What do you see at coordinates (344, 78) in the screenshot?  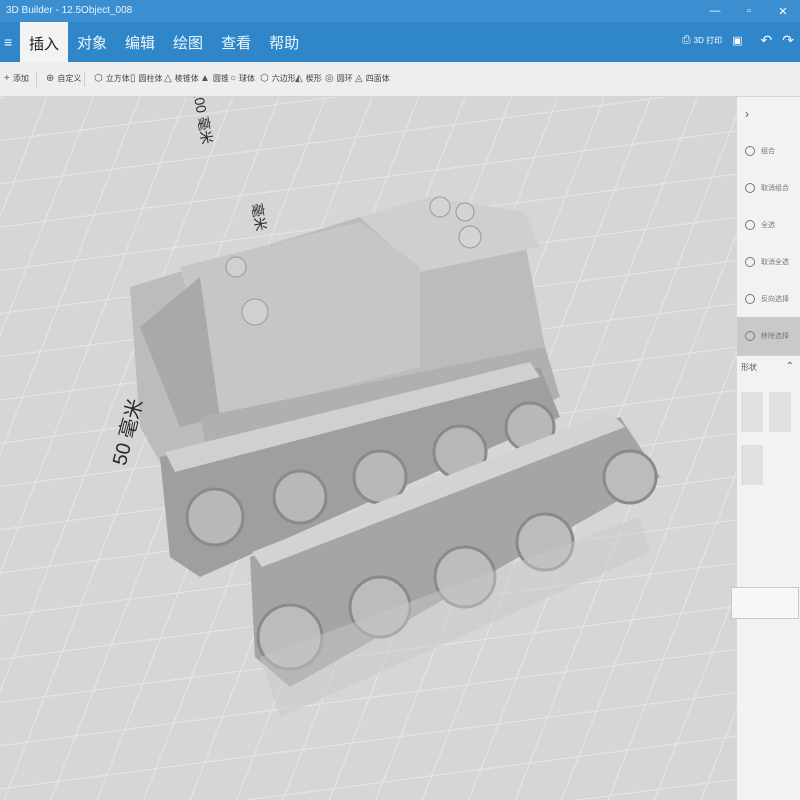 I see `tool-label: 圆环` at bounding box center [344, 78].